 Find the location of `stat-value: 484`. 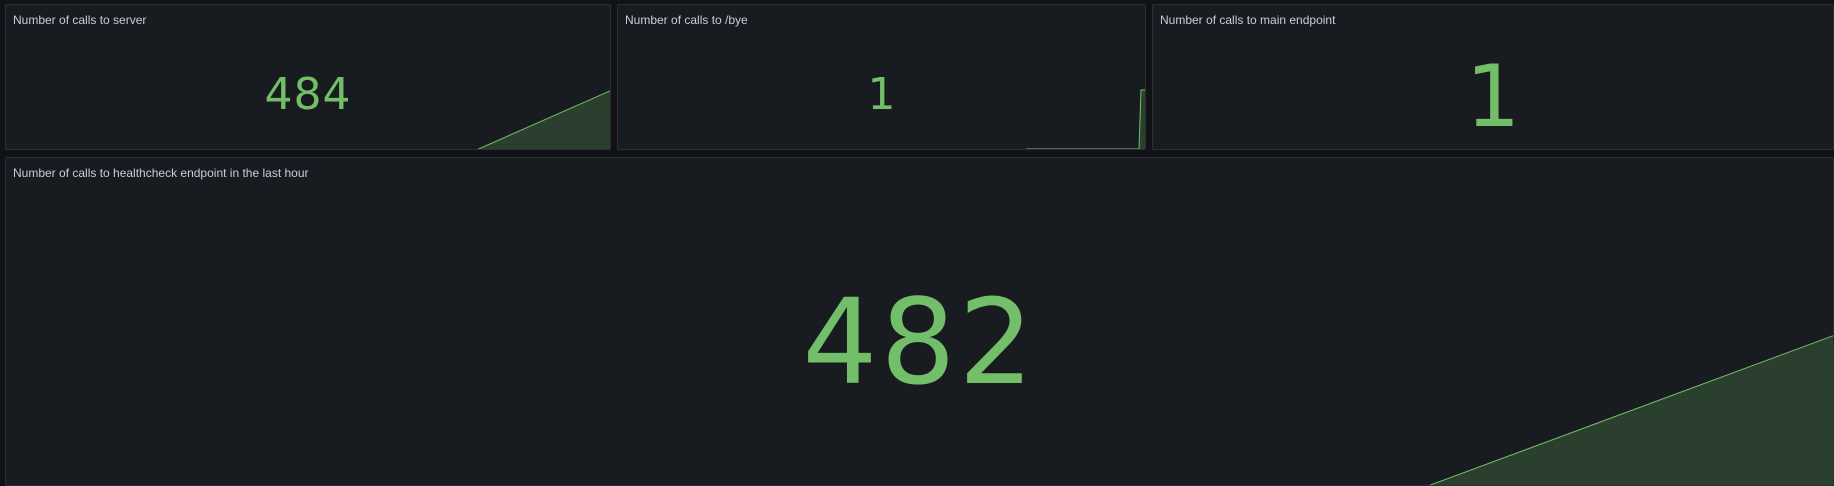

stat-value: 484 is located at coordinates (308, 94).